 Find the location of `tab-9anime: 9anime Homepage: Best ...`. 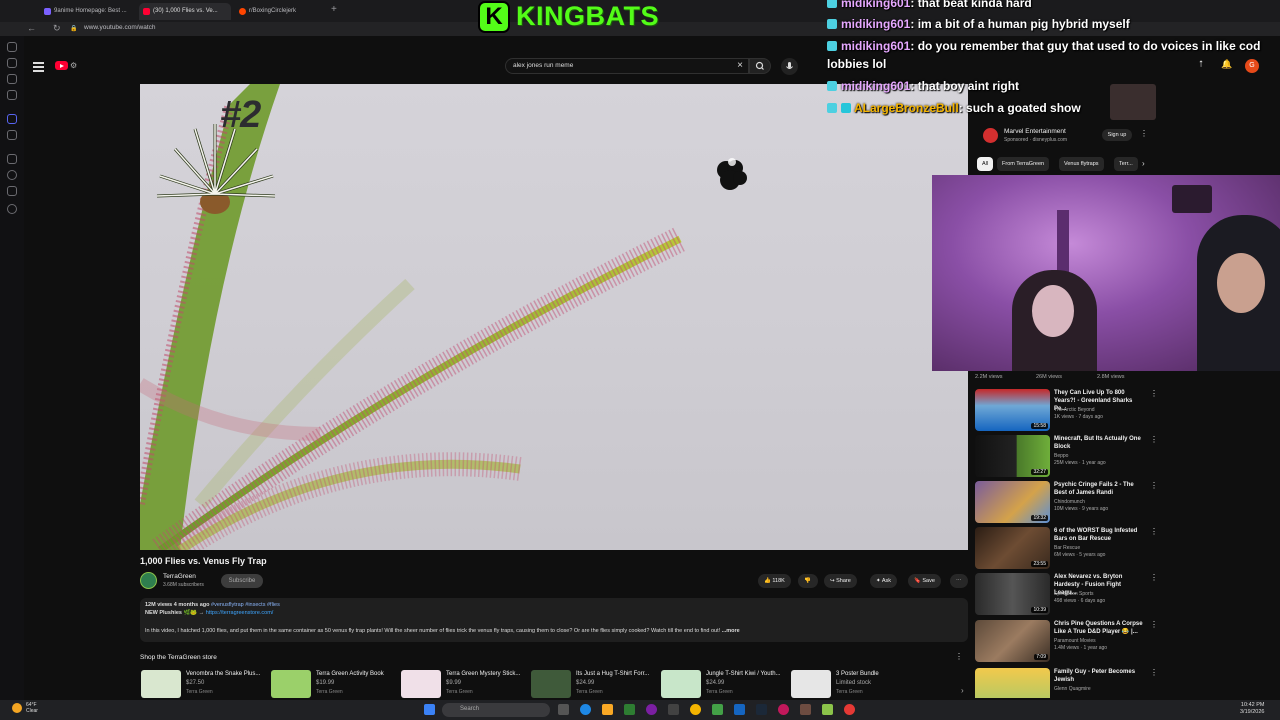

tab-9anime: 9anime Homepage: Best ... is located at coordinates (87, 11).